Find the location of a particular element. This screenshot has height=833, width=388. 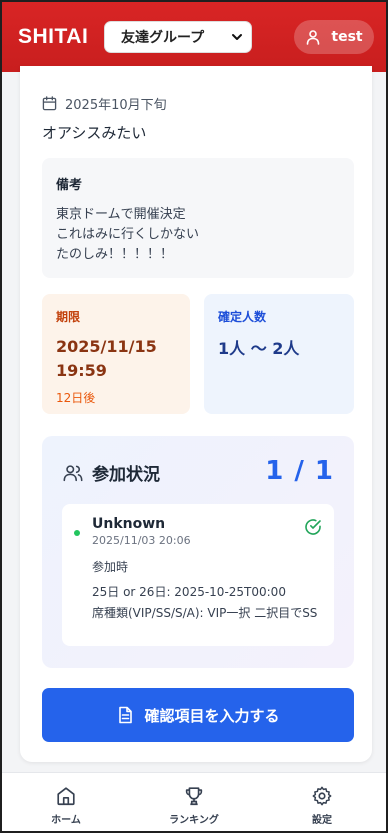

confirmed-count-label: 確定人数 is located at coordinates (242, 317).